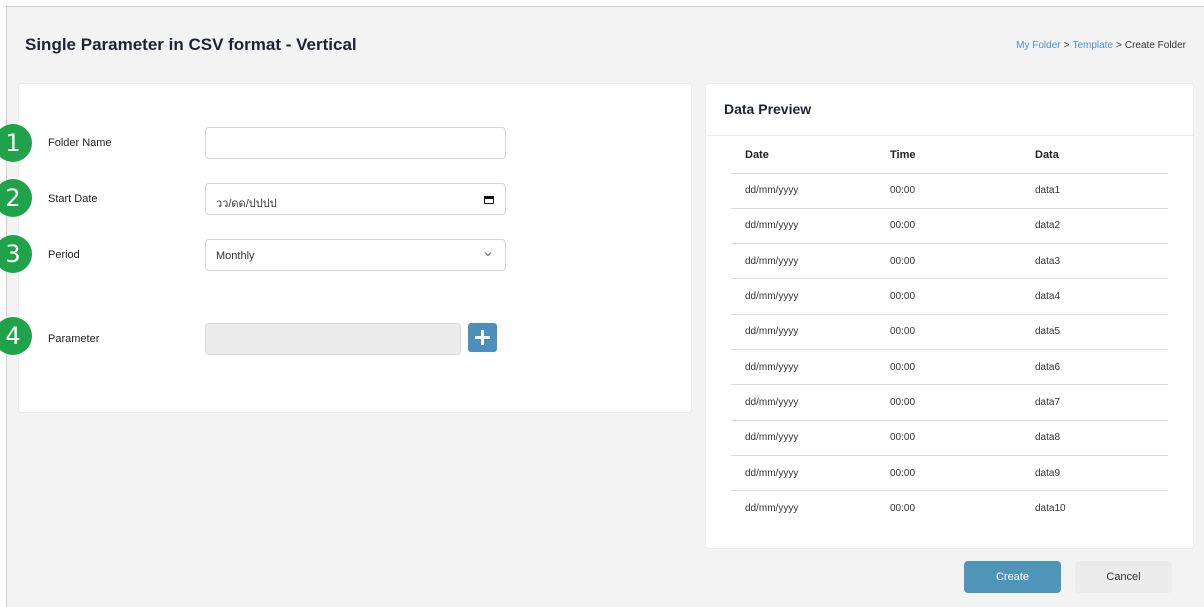  What do you see at coordinates (246, 204) in the screenshot?
I see `start-date-value: วว/ดด/ปปปป` at bounding box center [246, 204].